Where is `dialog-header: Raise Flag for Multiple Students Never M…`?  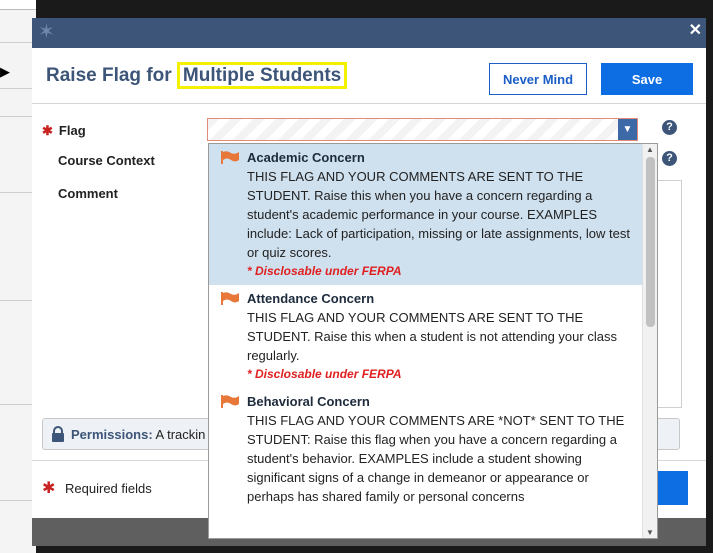
dialog-header: Raise Flag for Multiple Students Never M… is located at coordinates (369, 76).